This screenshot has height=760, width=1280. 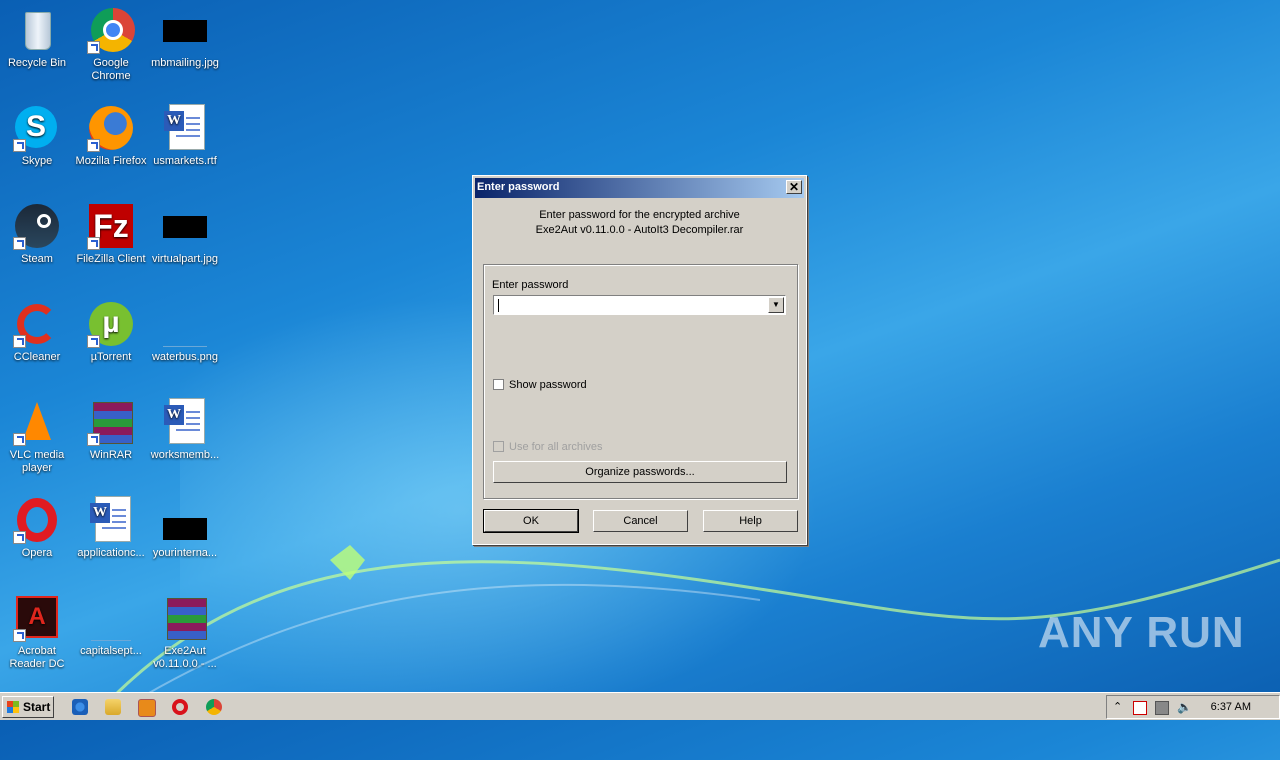 What do you see at coordinates (111, 259) in the screenshot?
I see `icon-label: FileZilla Client` at bounding box center [111, 259].